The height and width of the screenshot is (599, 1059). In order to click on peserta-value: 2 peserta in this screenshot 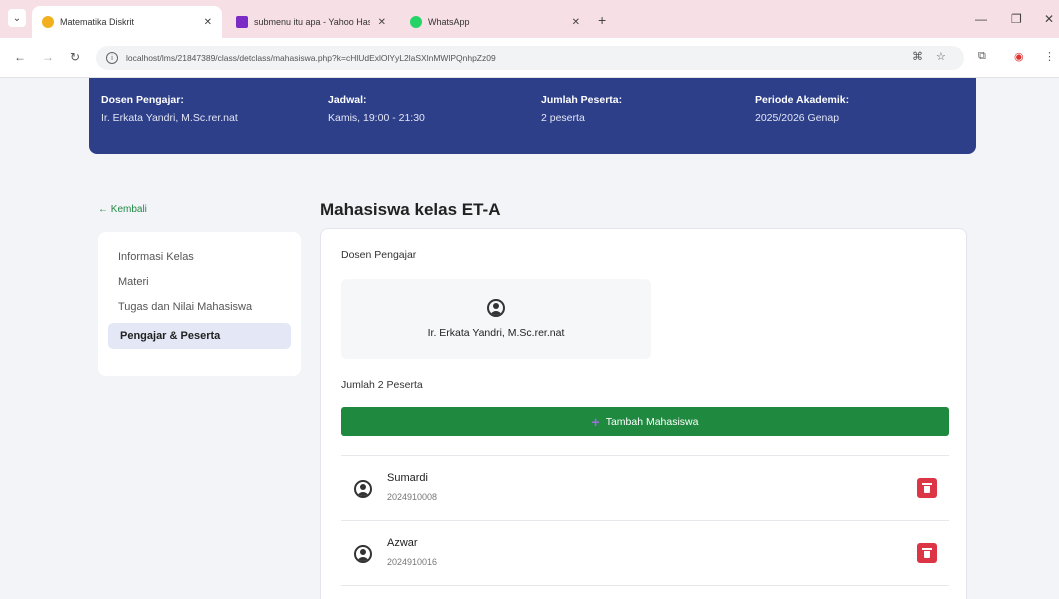, I will do `click(563, 118)`.